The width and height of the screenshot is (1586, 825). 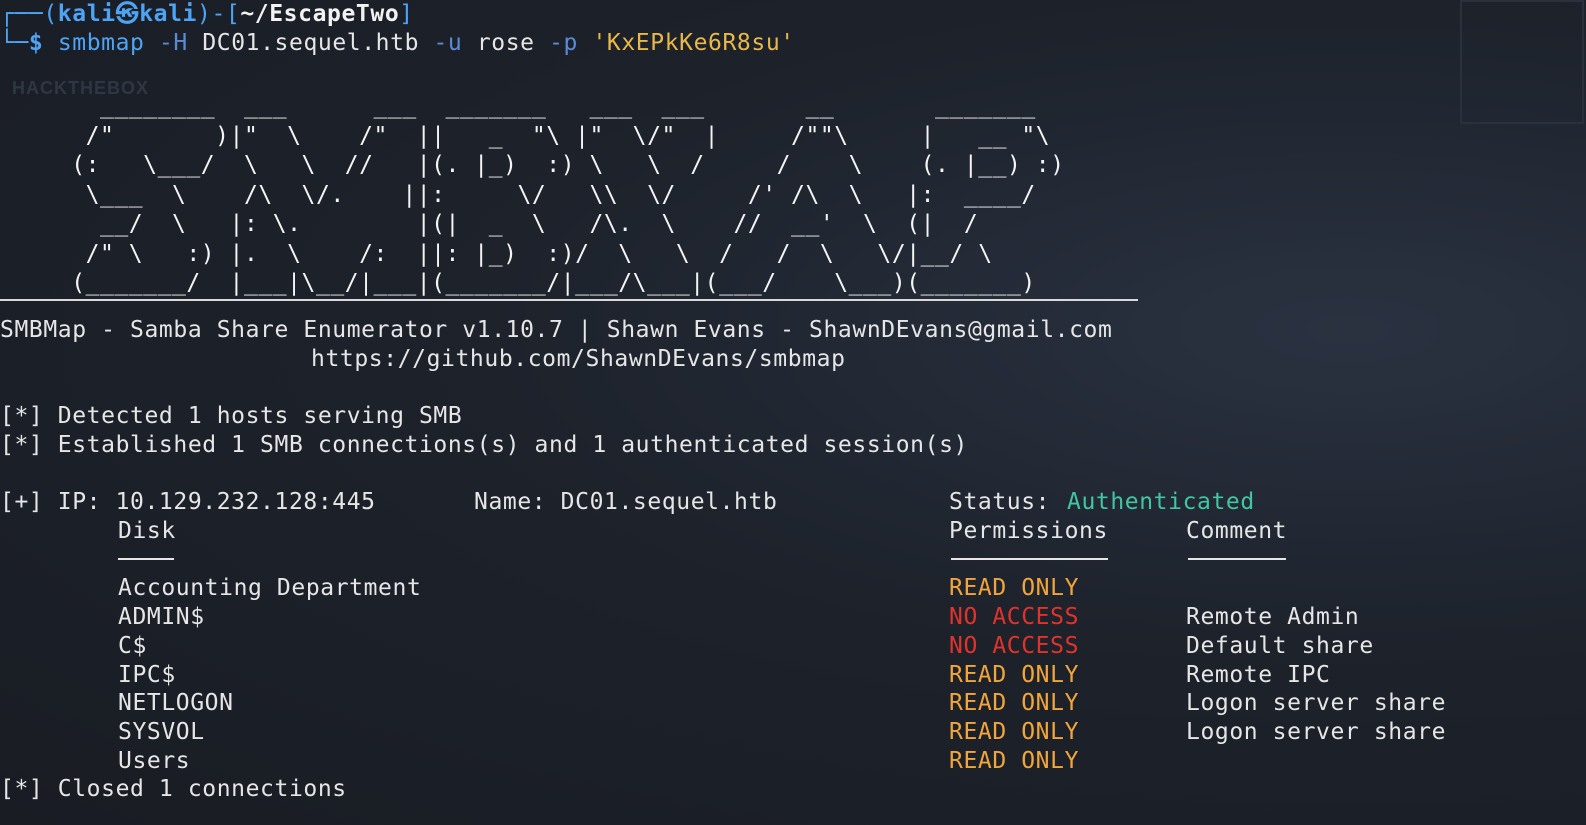 What do you see at coordinates (188, 502) in the screenshot?
I see `host-ip: [+] IP: 10.129.232.128:445` at bounding box center [188, 502].